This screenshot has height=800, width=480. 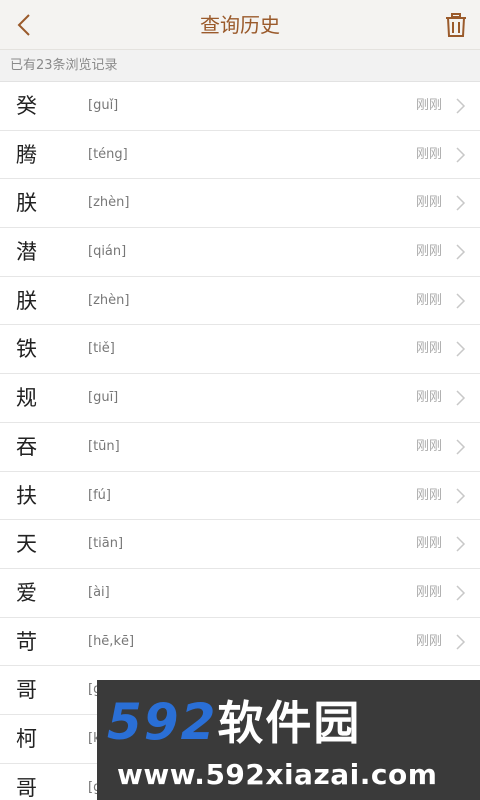 I want to click on history-pinyin: [guī], so click(x=103, y=398).